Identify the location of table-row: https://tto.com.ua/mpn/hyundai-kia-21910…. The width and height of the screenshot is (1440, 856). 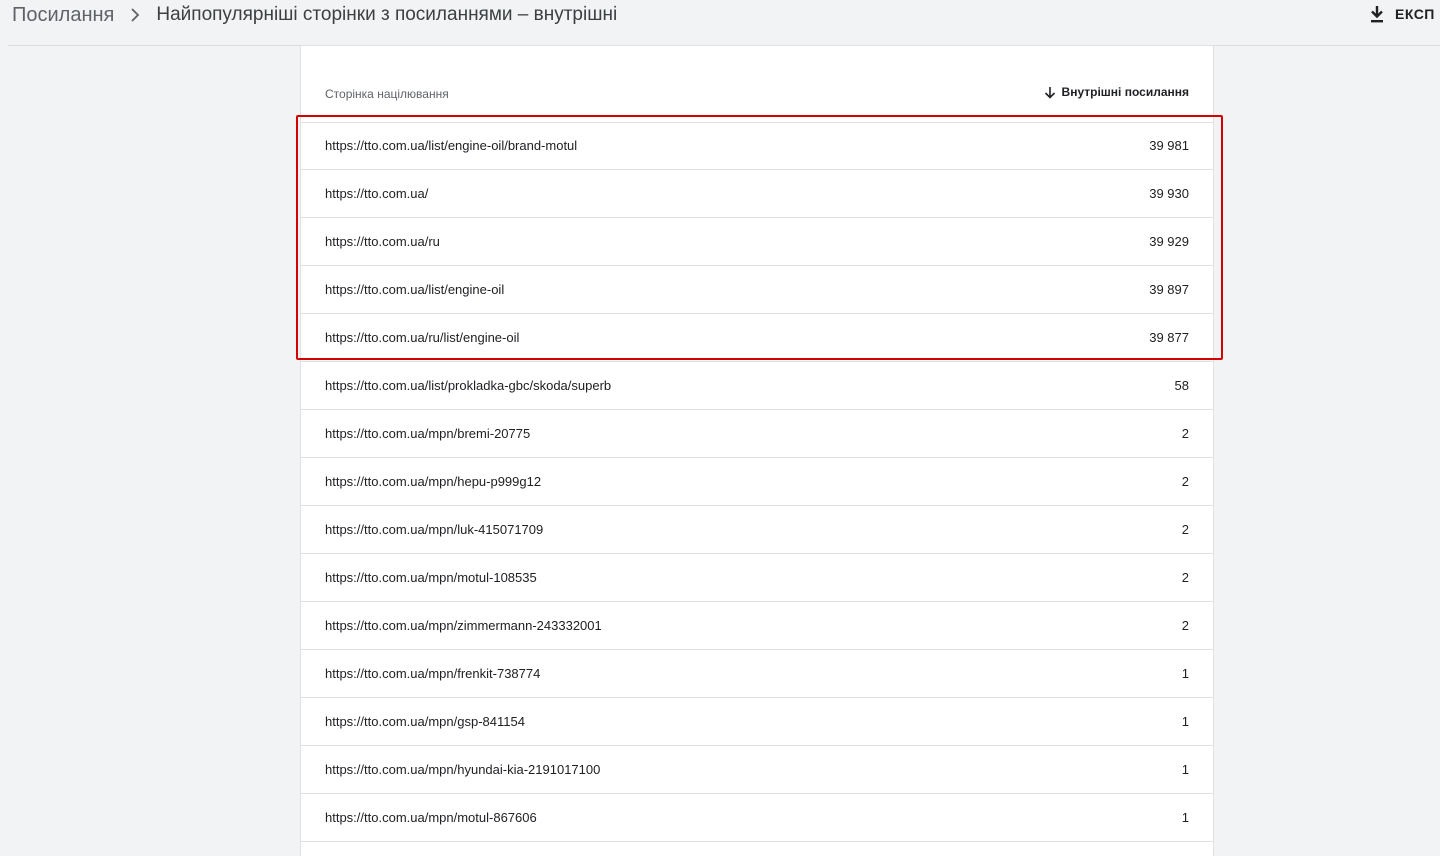
(757, 770).